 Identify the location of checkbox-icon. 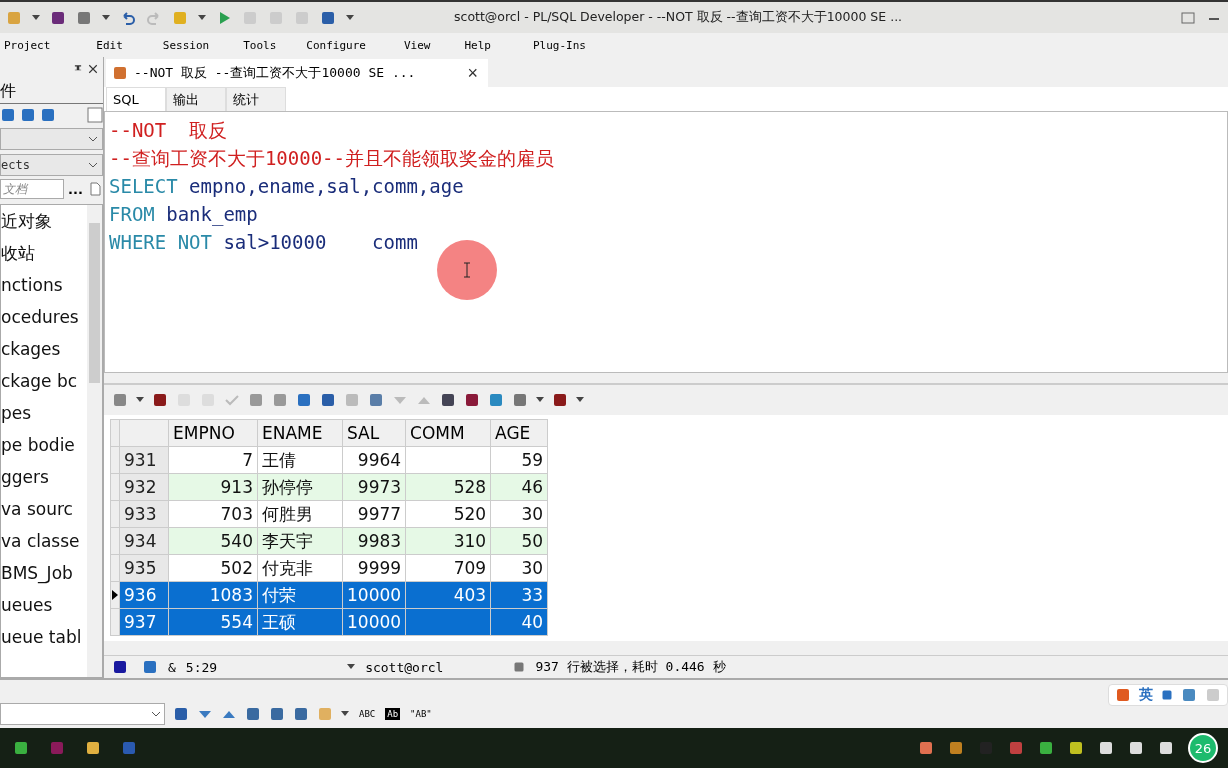
(95, 115).